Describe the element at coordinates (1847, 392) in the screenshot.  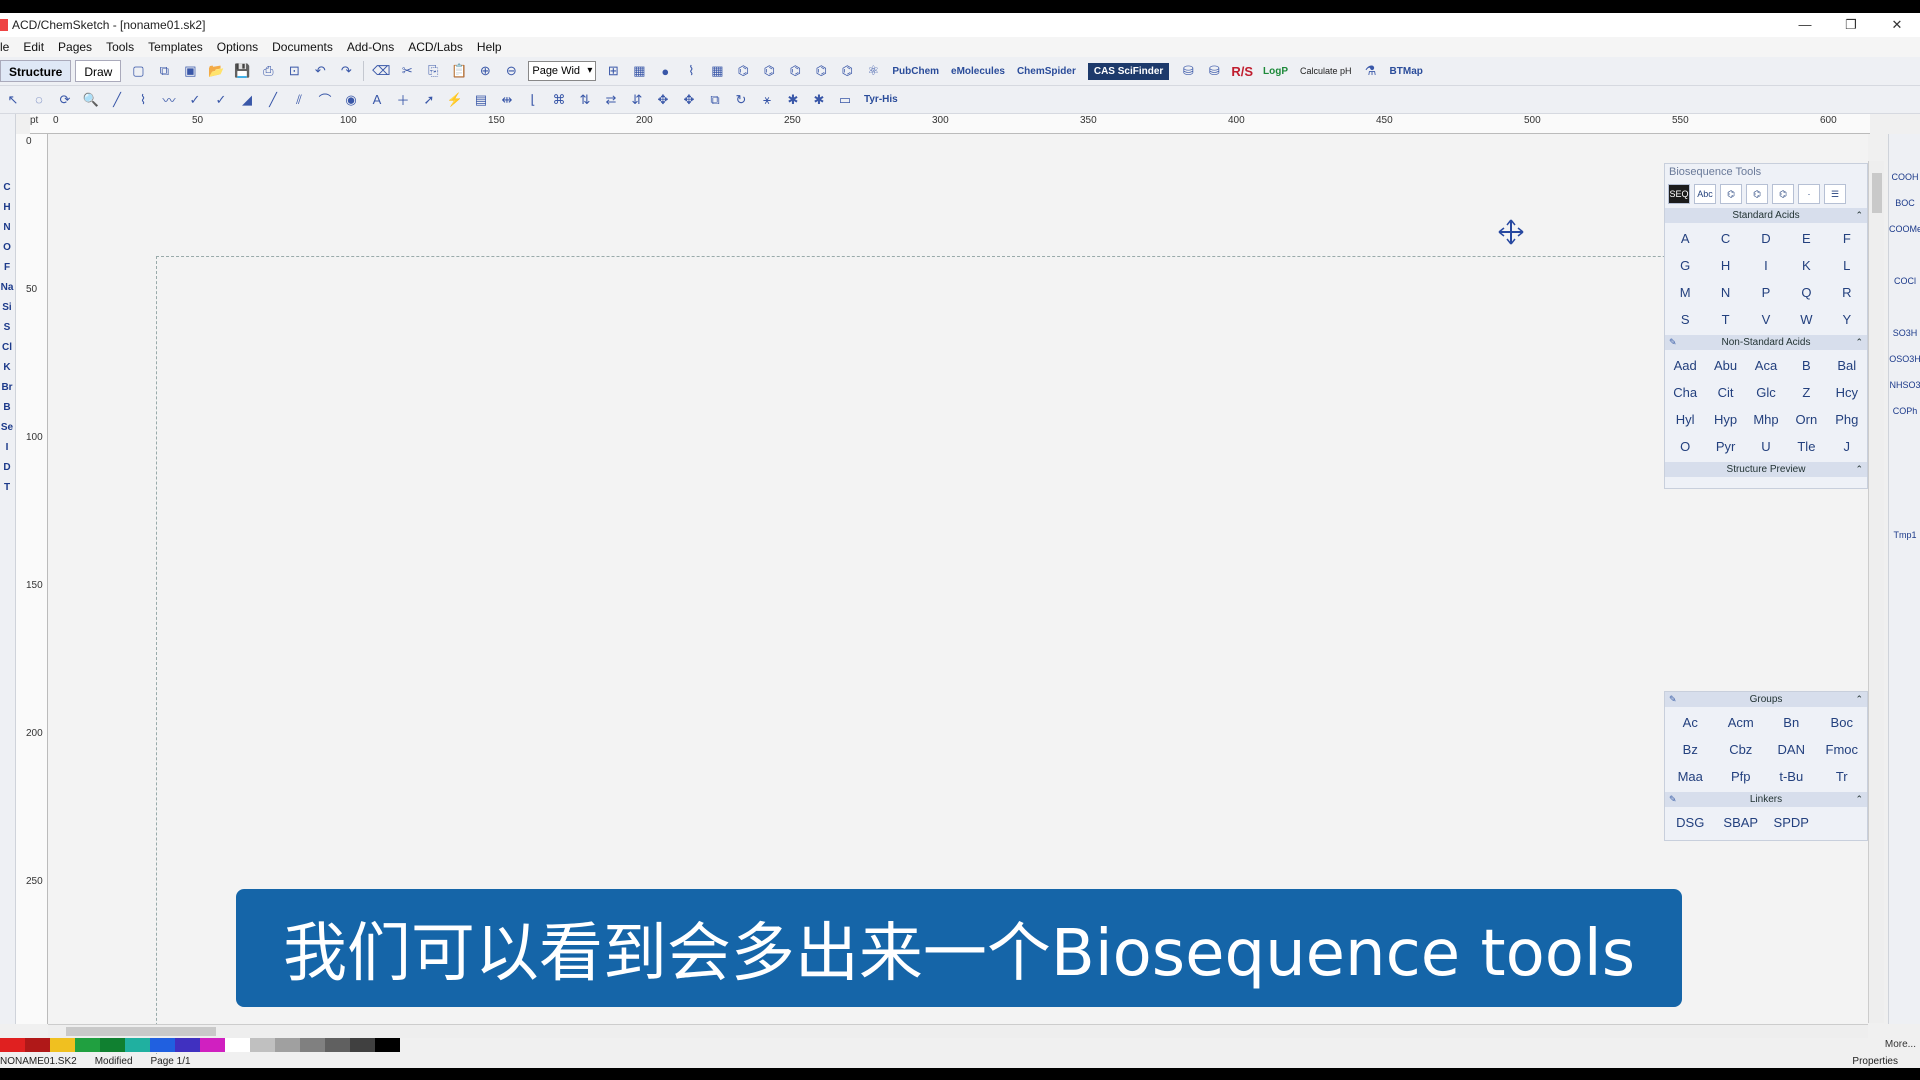
I see `amino-acid-button: Hcy` at that location.